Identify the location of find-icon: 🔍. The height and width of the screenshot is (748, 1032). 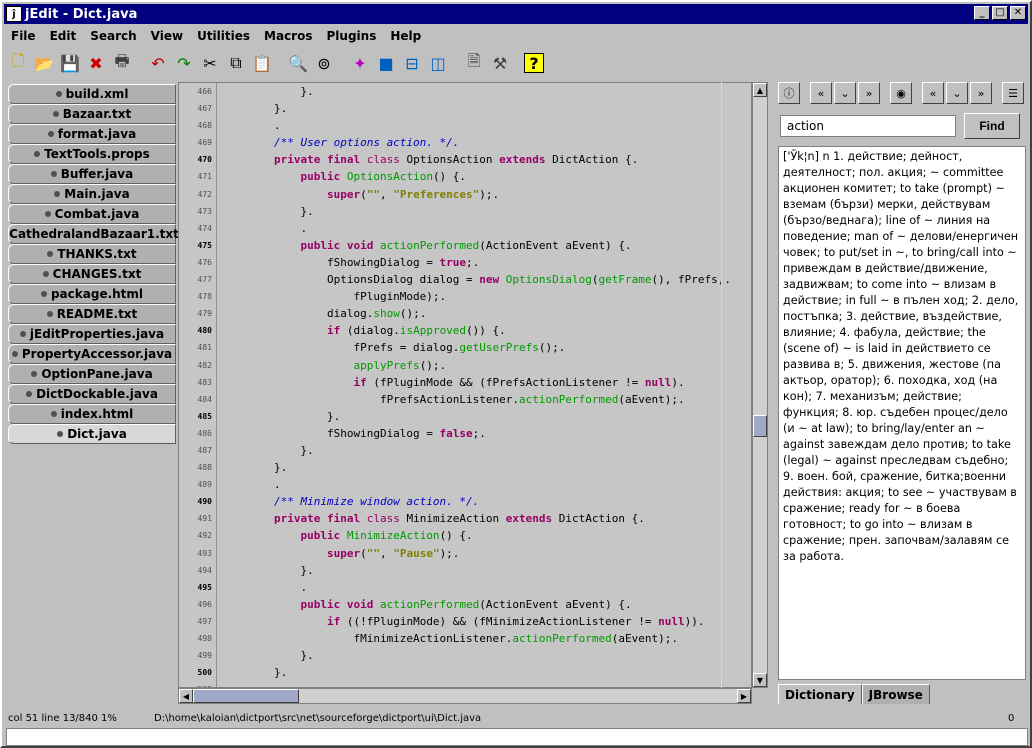
(298, 63).